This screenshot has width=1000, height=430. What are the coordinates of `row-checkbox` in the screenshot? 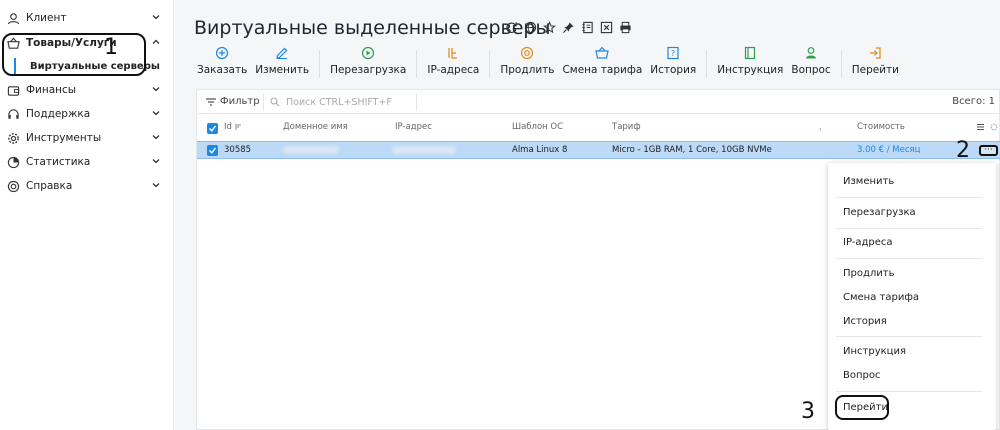 It's located at (212, 150).